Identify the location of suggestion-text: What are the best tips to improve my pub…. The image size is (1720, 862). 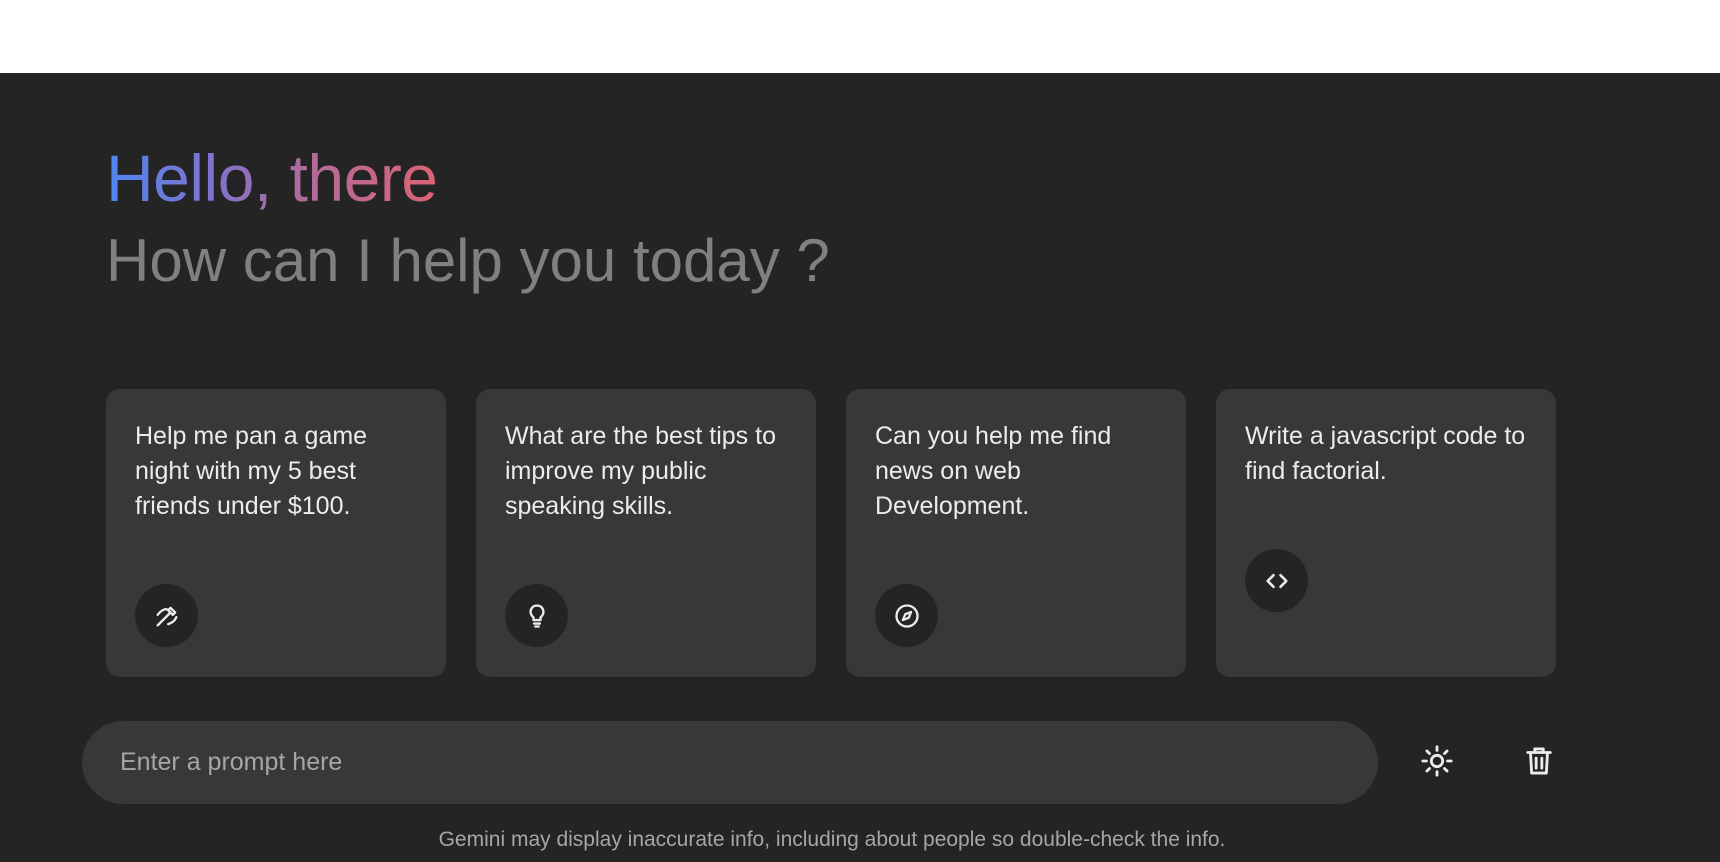
(640, 471).